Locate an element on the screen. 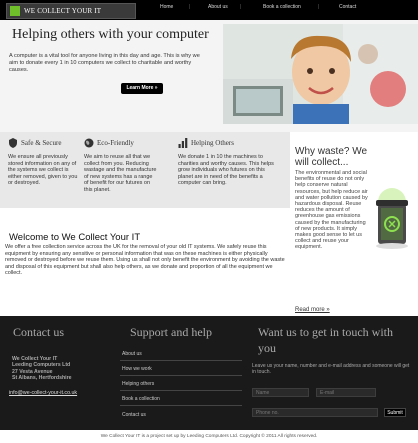 Image resolution: width=418 pixels, height=443 pixels. footer-link-contact: Contact us is located at coordinates (181, 415).